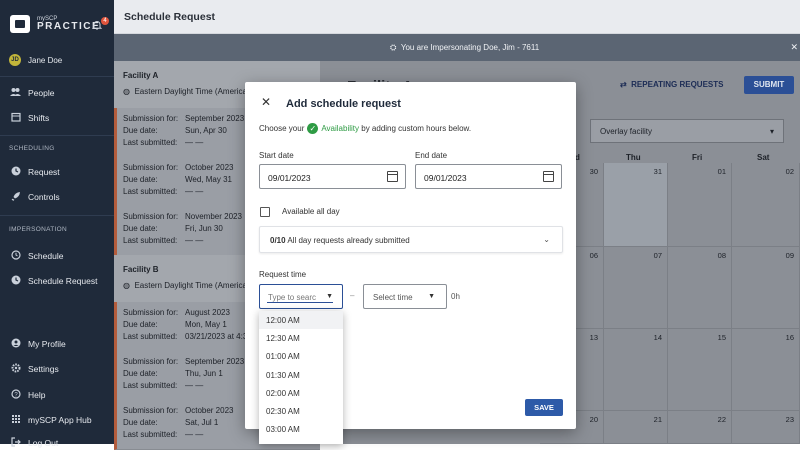  I want to click on calendar-day: 07, so click(636, 288).